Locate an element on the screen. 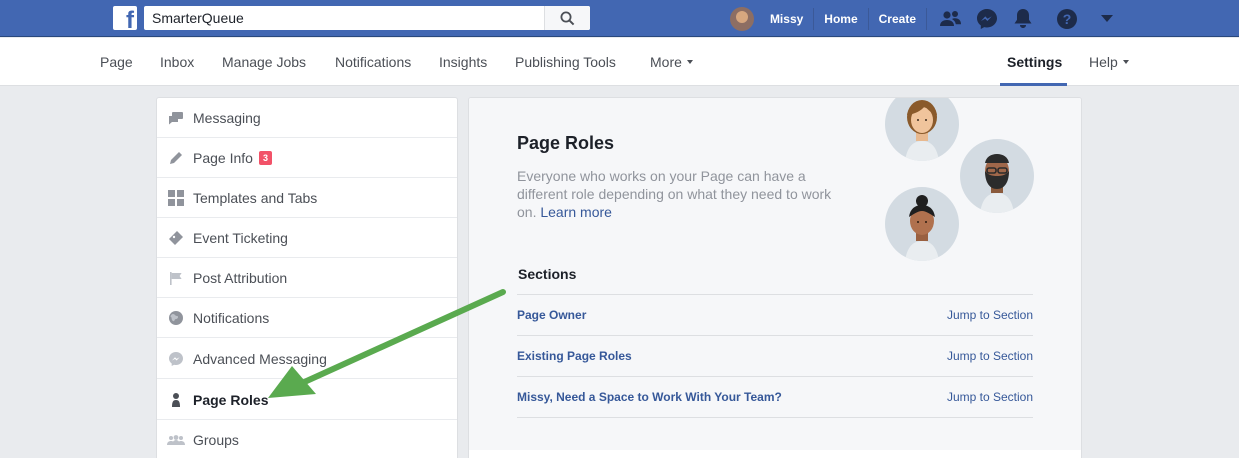 This screenshot has height=458, width=1239. tab-publishing-tools: Publishing Tools is located at coordinates (565, 62).